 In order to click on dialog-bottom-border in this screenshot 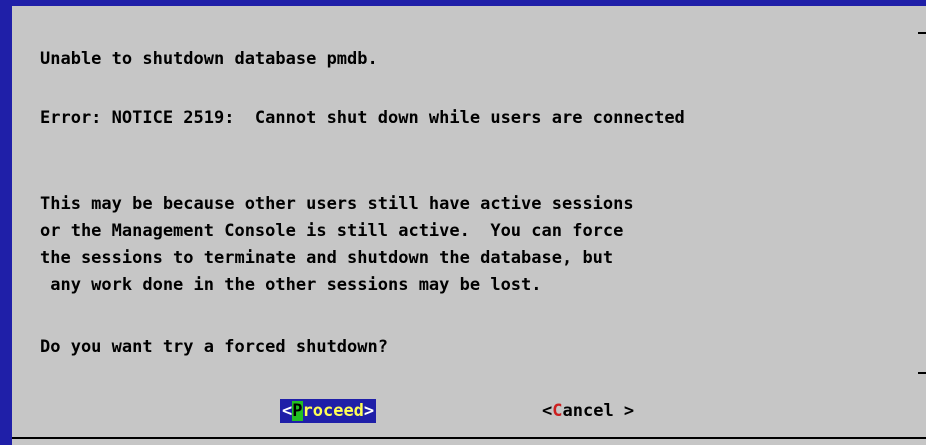, I will do `click(469, 438)`.